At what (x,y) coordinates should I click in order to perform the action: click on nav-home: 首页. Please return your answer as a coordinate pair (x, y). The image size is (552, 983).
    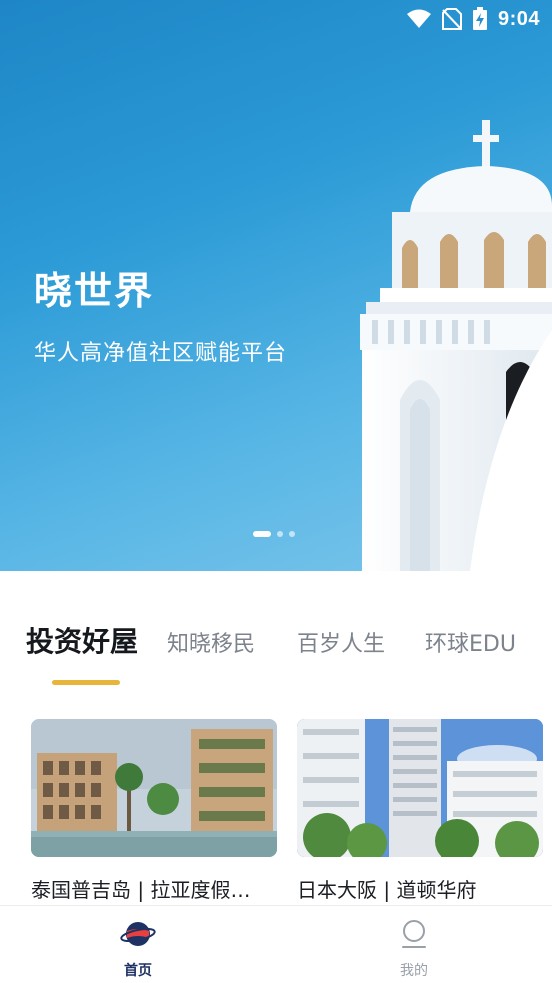
    Looking at the image, I should click on (138, 949).